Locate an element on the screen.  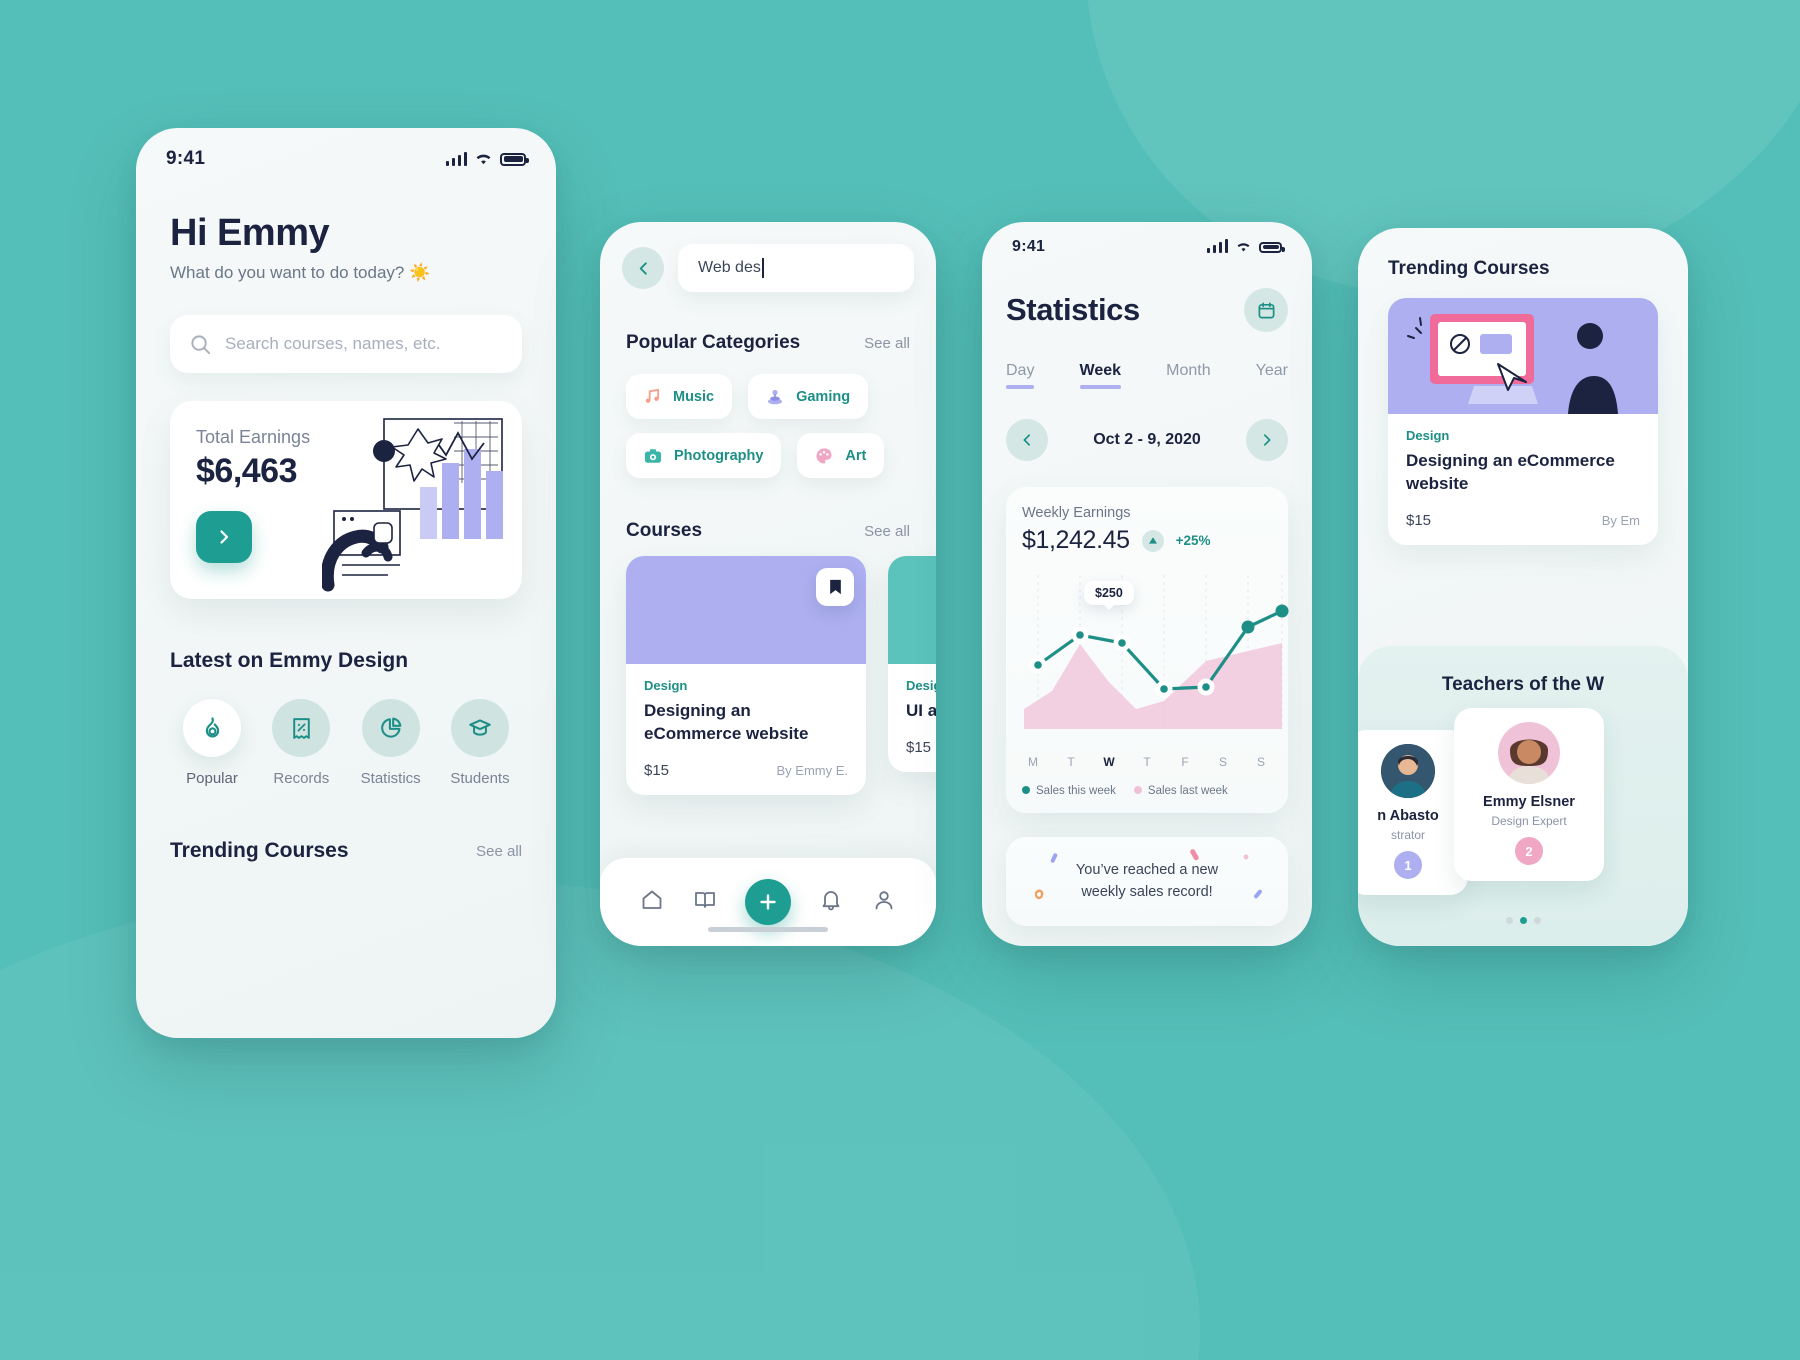
pie-chart-icon is located at coordinates (391, 727).